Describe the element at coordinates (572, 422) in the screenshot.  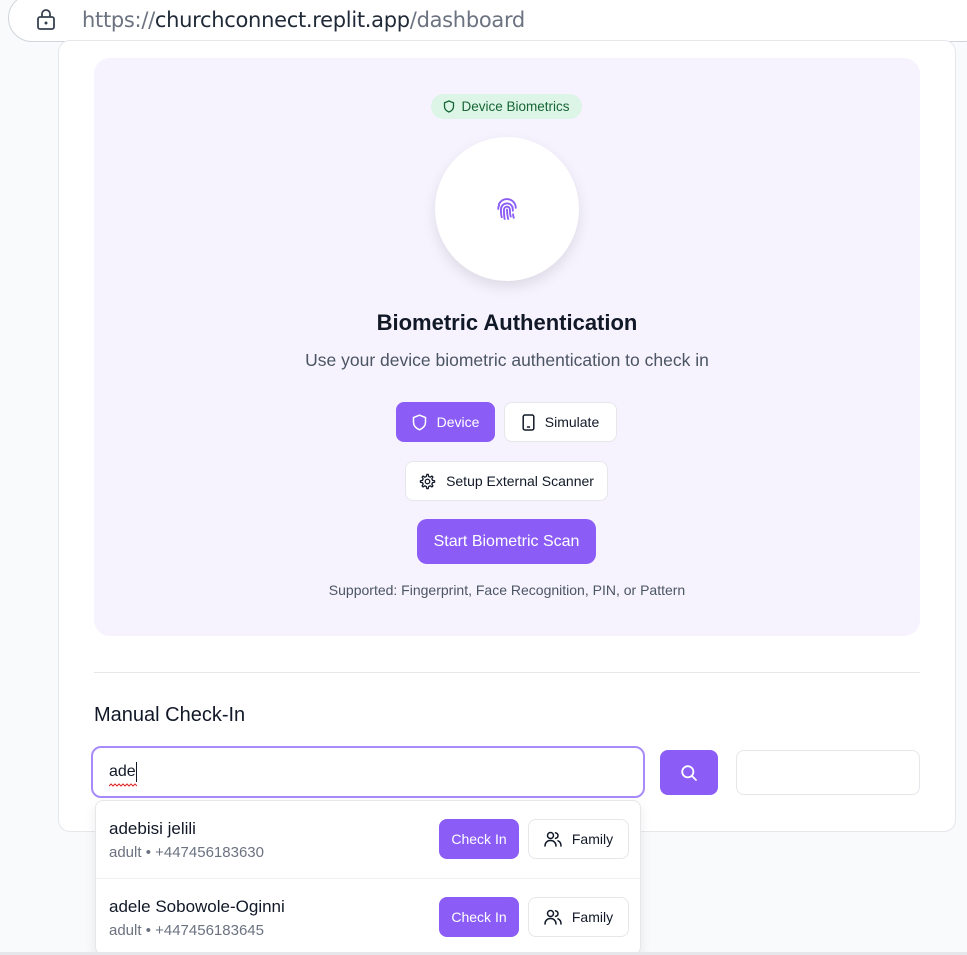
I see `mode-simulate-label: Simulate` at that location.